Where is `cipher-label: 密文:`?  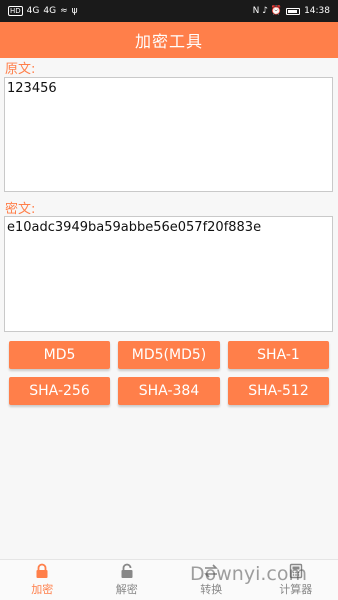
cipher-label: 密文: is located at coordinates (20, 209).